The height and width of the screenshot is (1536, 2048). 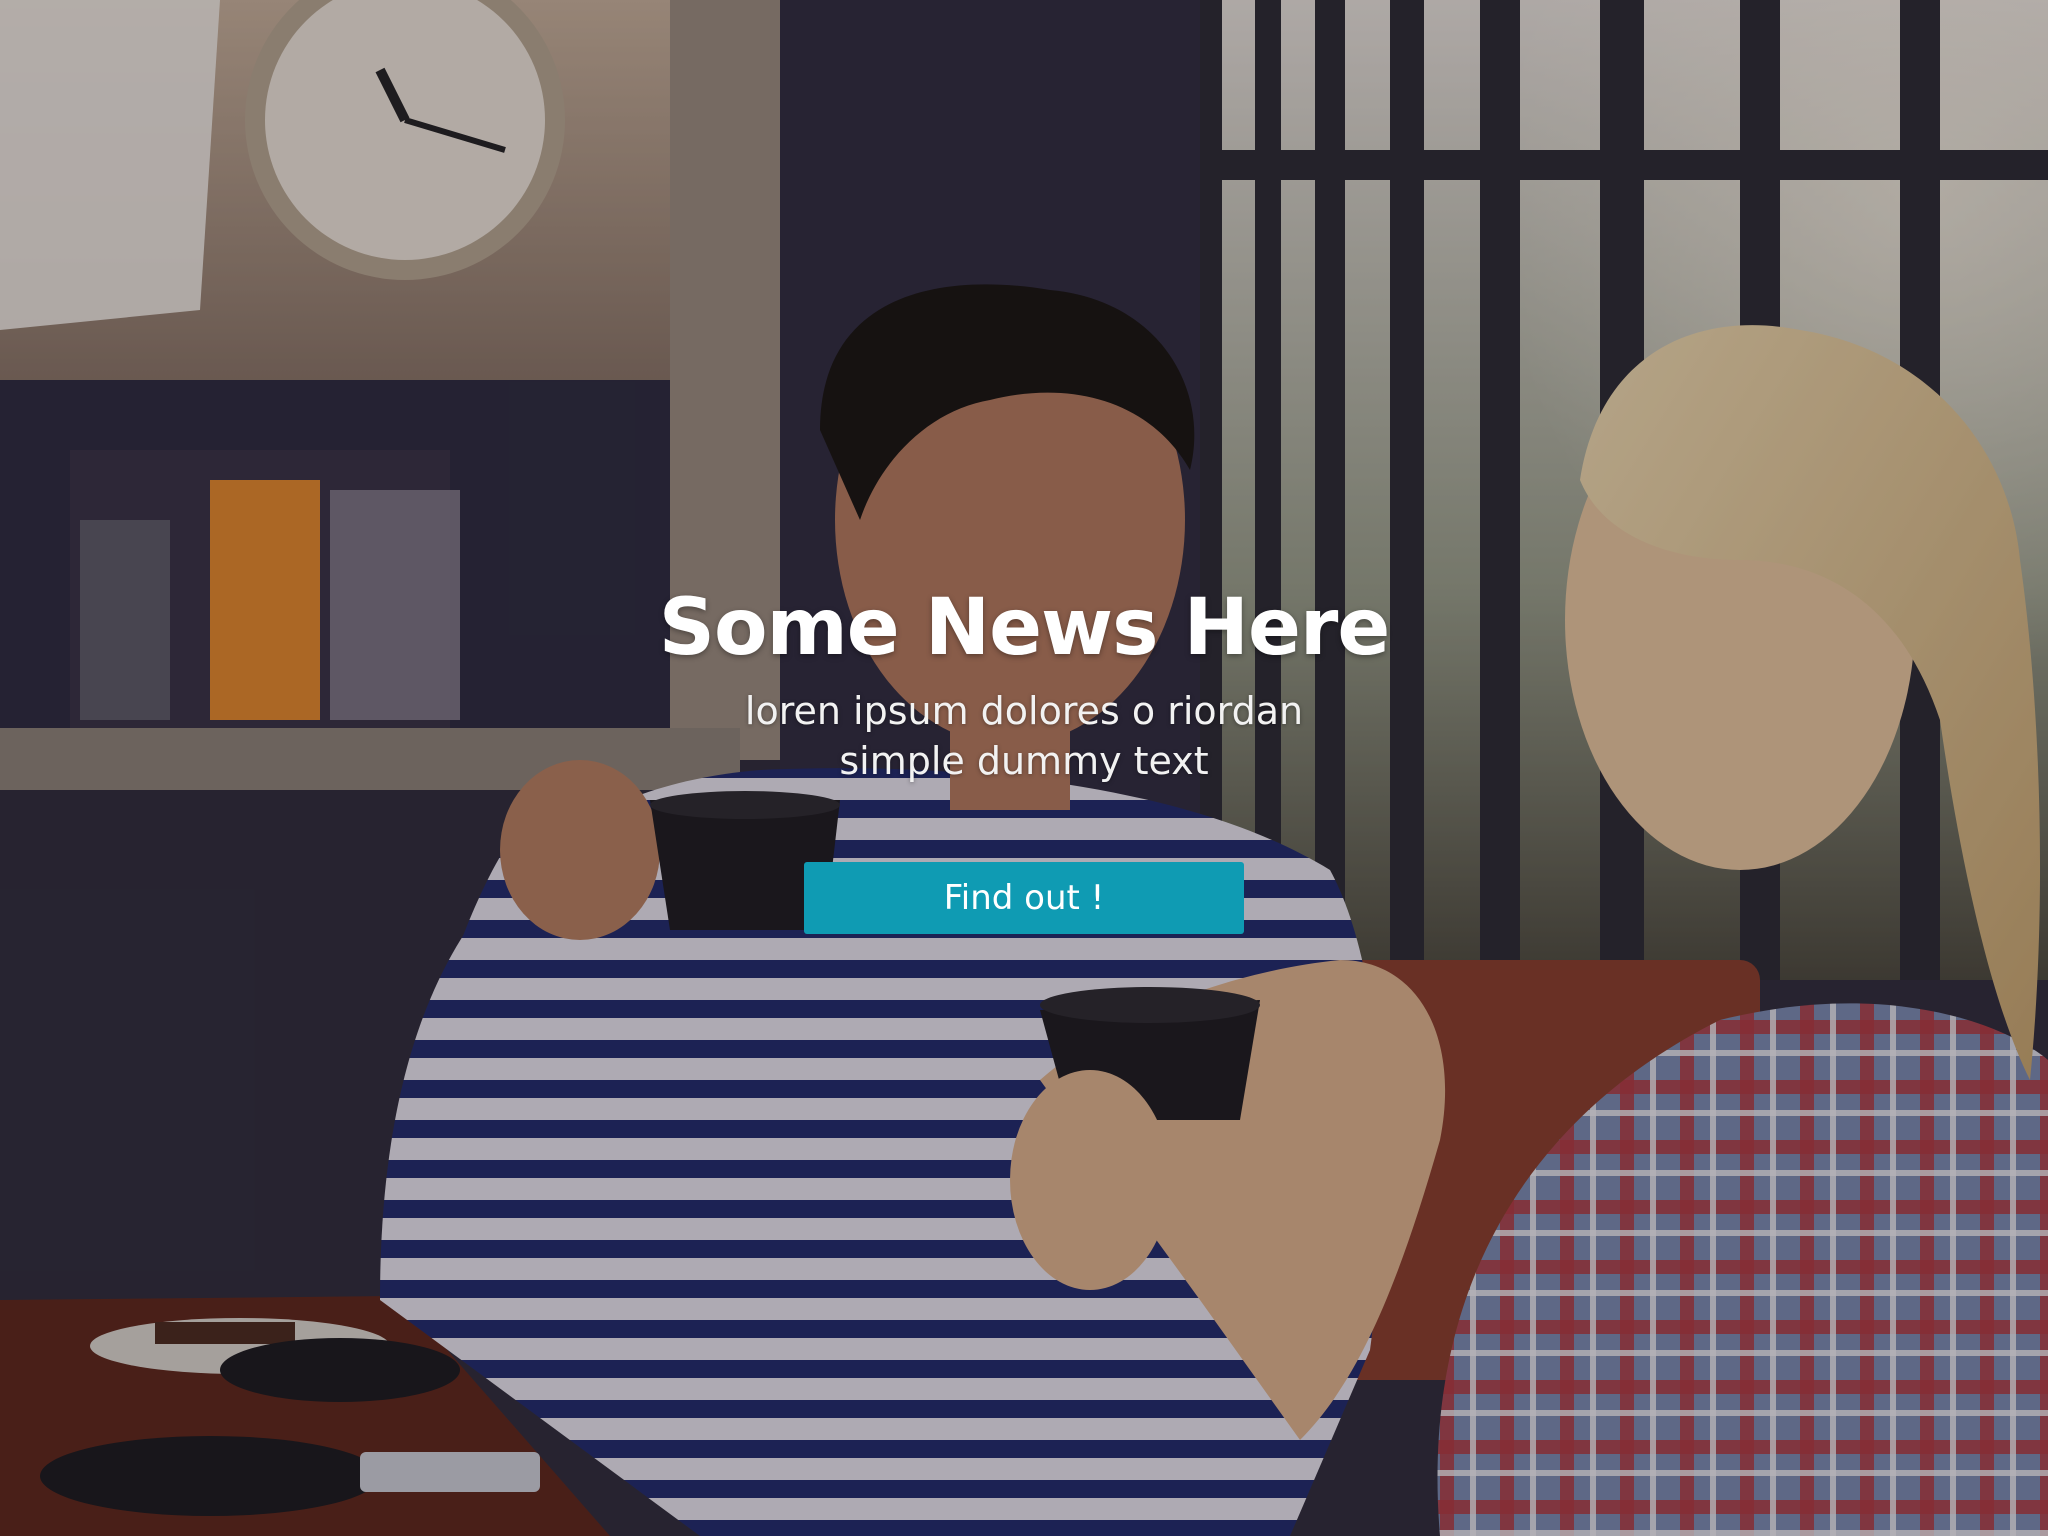 What do you see at coordinates (1024, 761) in the screenshot?
I see `hero-subtext-line-2: simple dummy text` at bounding box center [1024, 761].